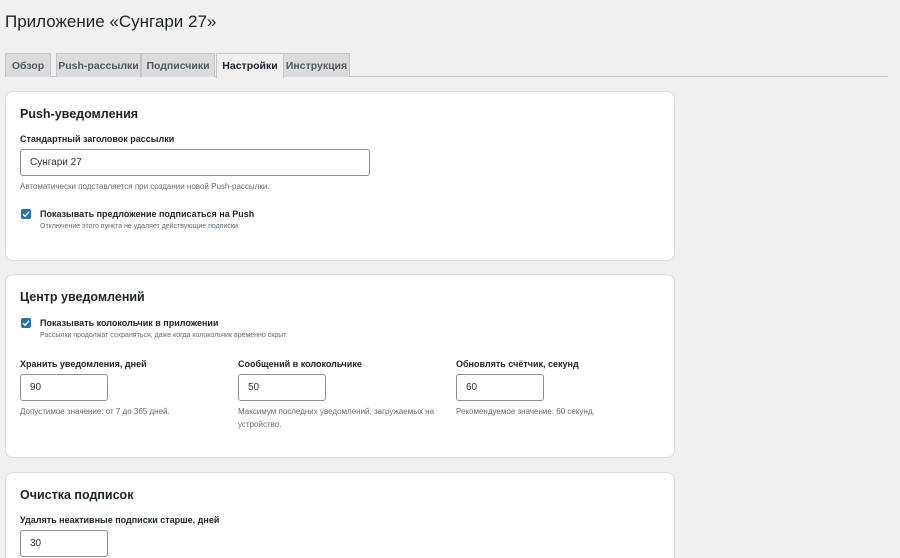 Image resolution: width=900 pixels, height=558 pixels. Describe the element at coordinates (517, 364) in the screenshot. I see `refresh-seconds-label: Обновлять счётчик, секунд` at that location.